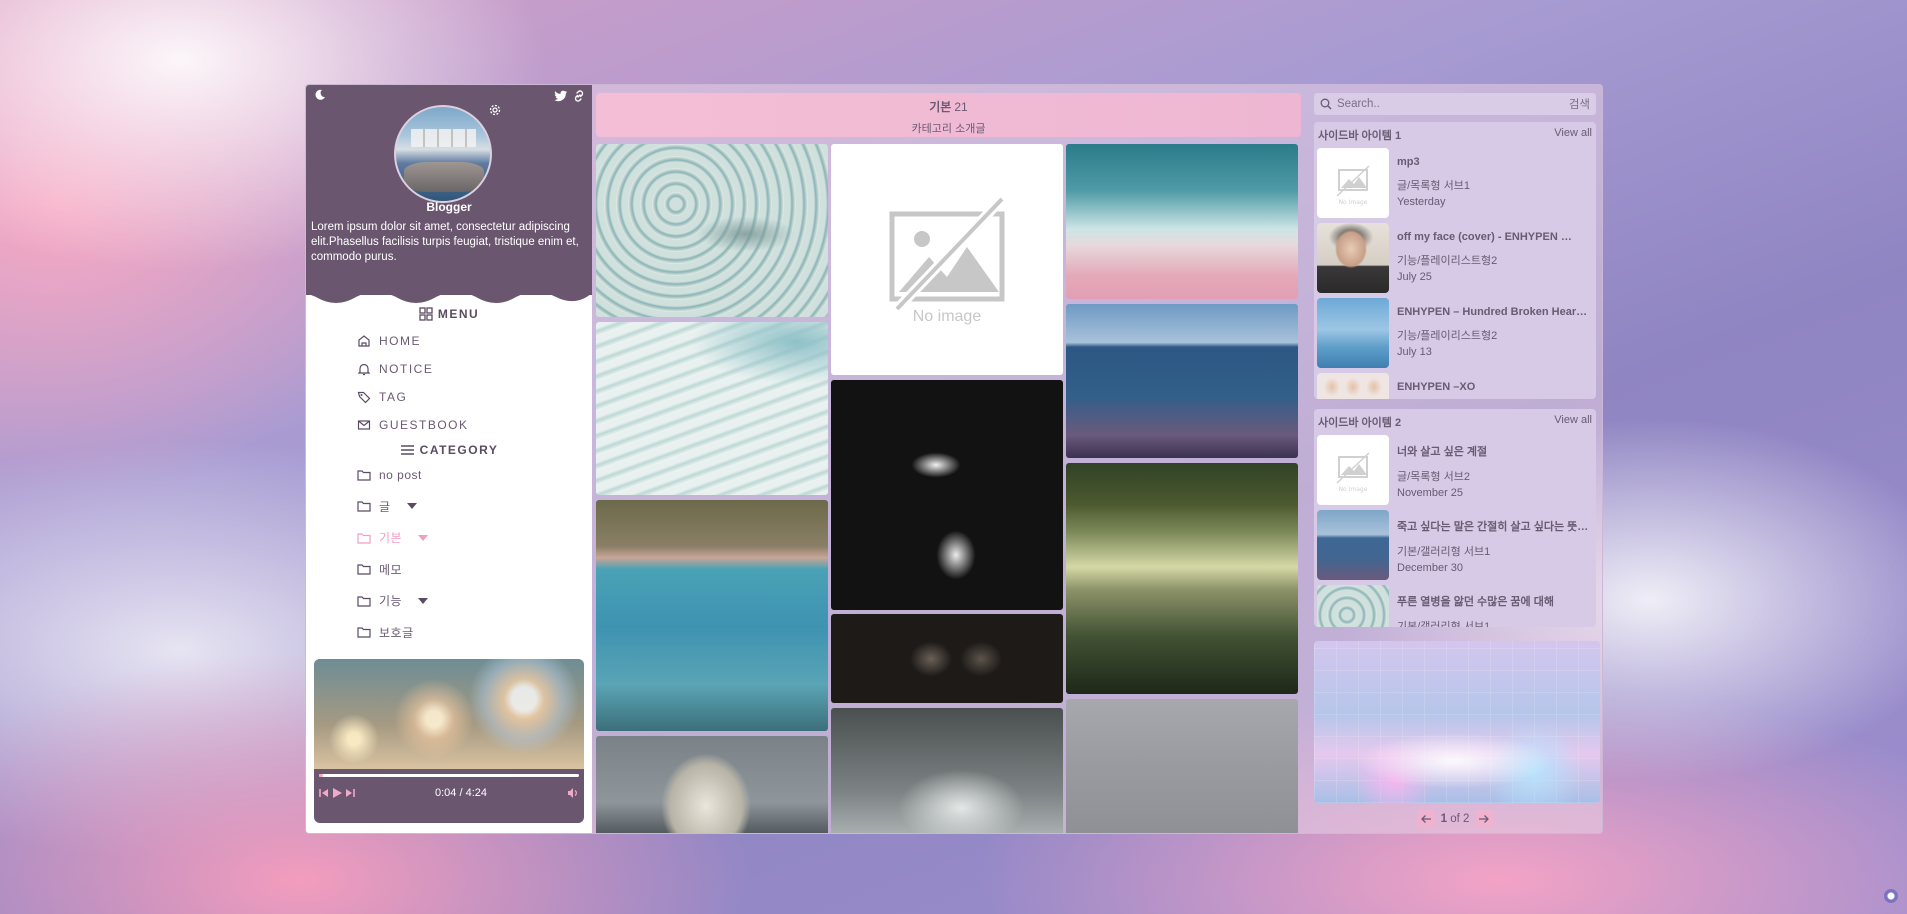 Image resolution: width=1907 pixels, height=914 pixels. I want to click on avatar, so click(443, 154).